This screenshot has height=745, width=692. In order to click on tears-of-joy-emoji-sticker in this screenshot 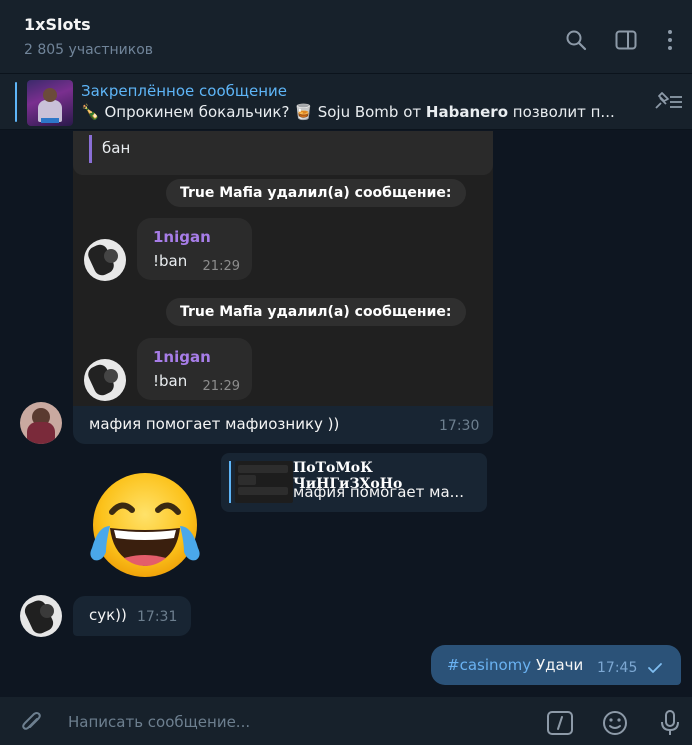, I will do `click(145, 527)`.